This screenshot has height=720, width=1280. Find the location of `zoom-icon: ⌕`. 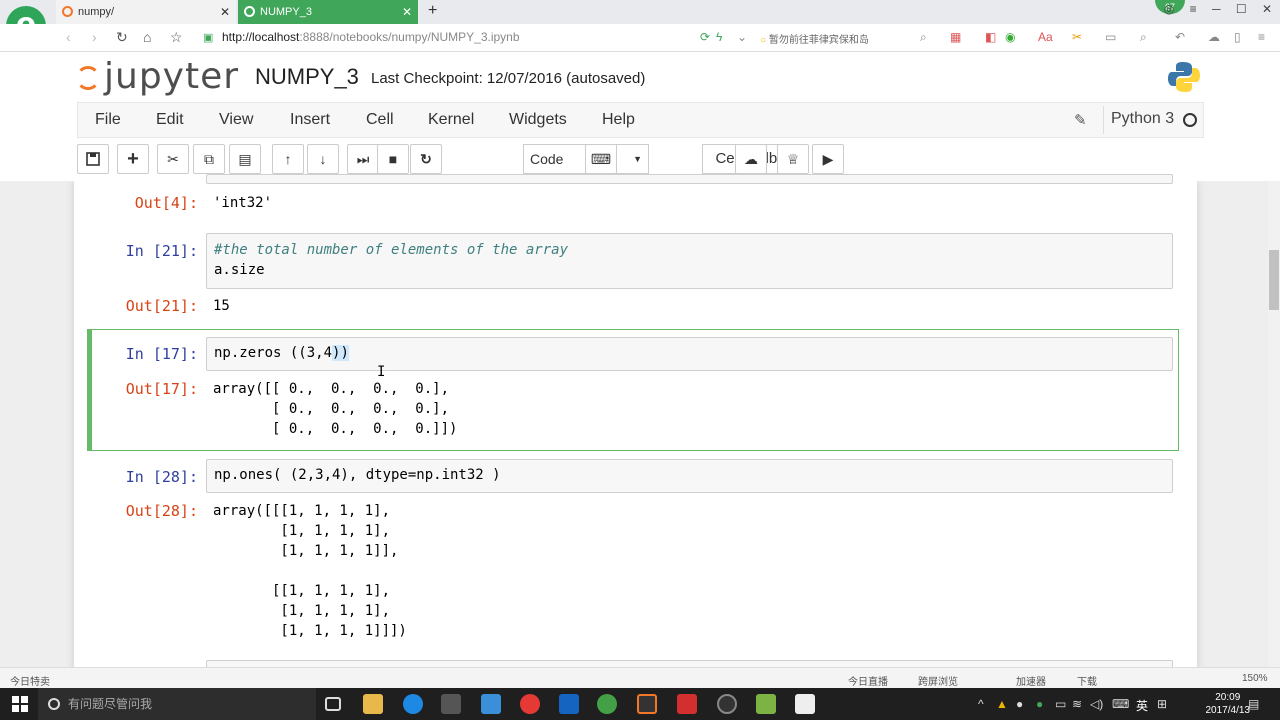

zoom-icon: ⌕ is located at coordinates (1143, 37).